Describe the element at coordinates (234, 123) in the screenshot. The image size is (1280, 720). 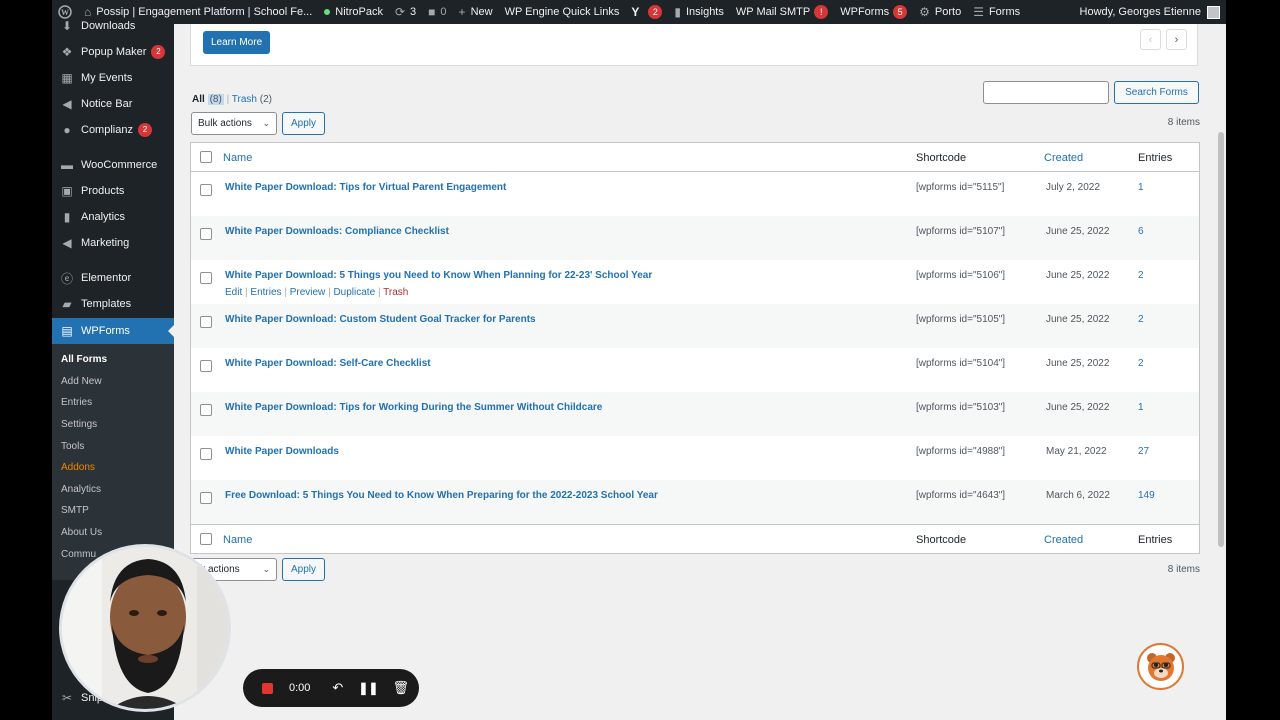
I see `bulk-actions-select: Bulk actions ⌄` at that location.